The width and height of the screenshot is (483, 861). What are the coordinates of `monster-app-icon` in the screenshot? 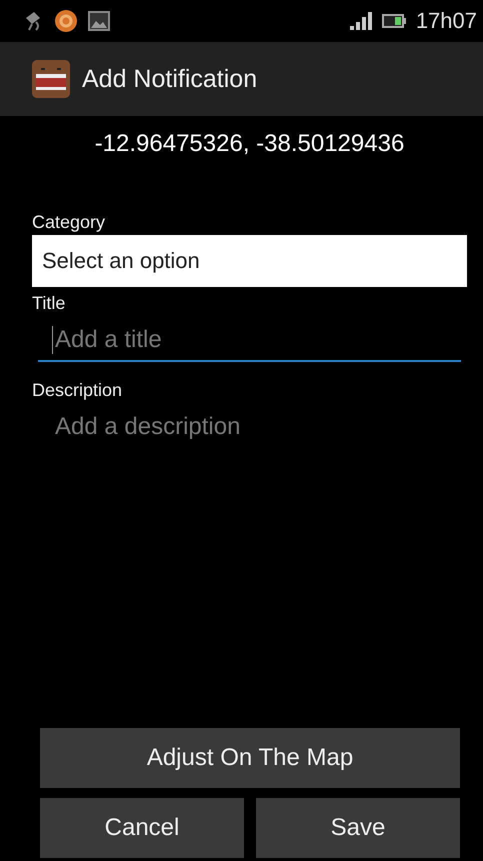 It's located at (51, 79).